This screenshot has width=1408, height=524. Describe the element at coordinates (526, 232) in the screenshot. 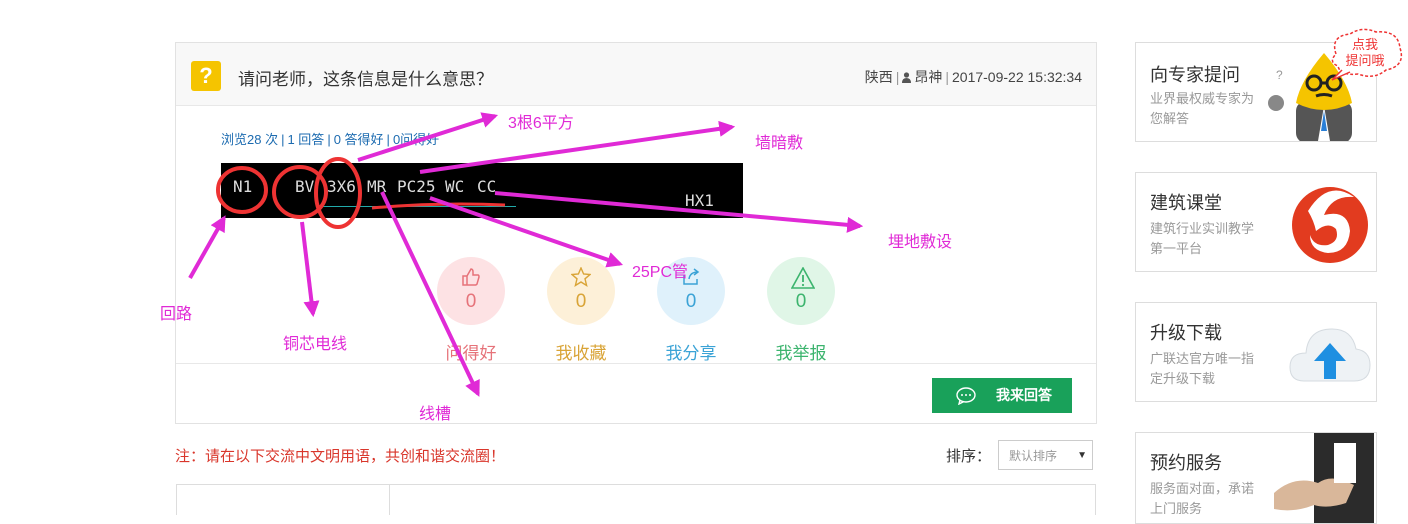

I see `arrow-pc` at that location.